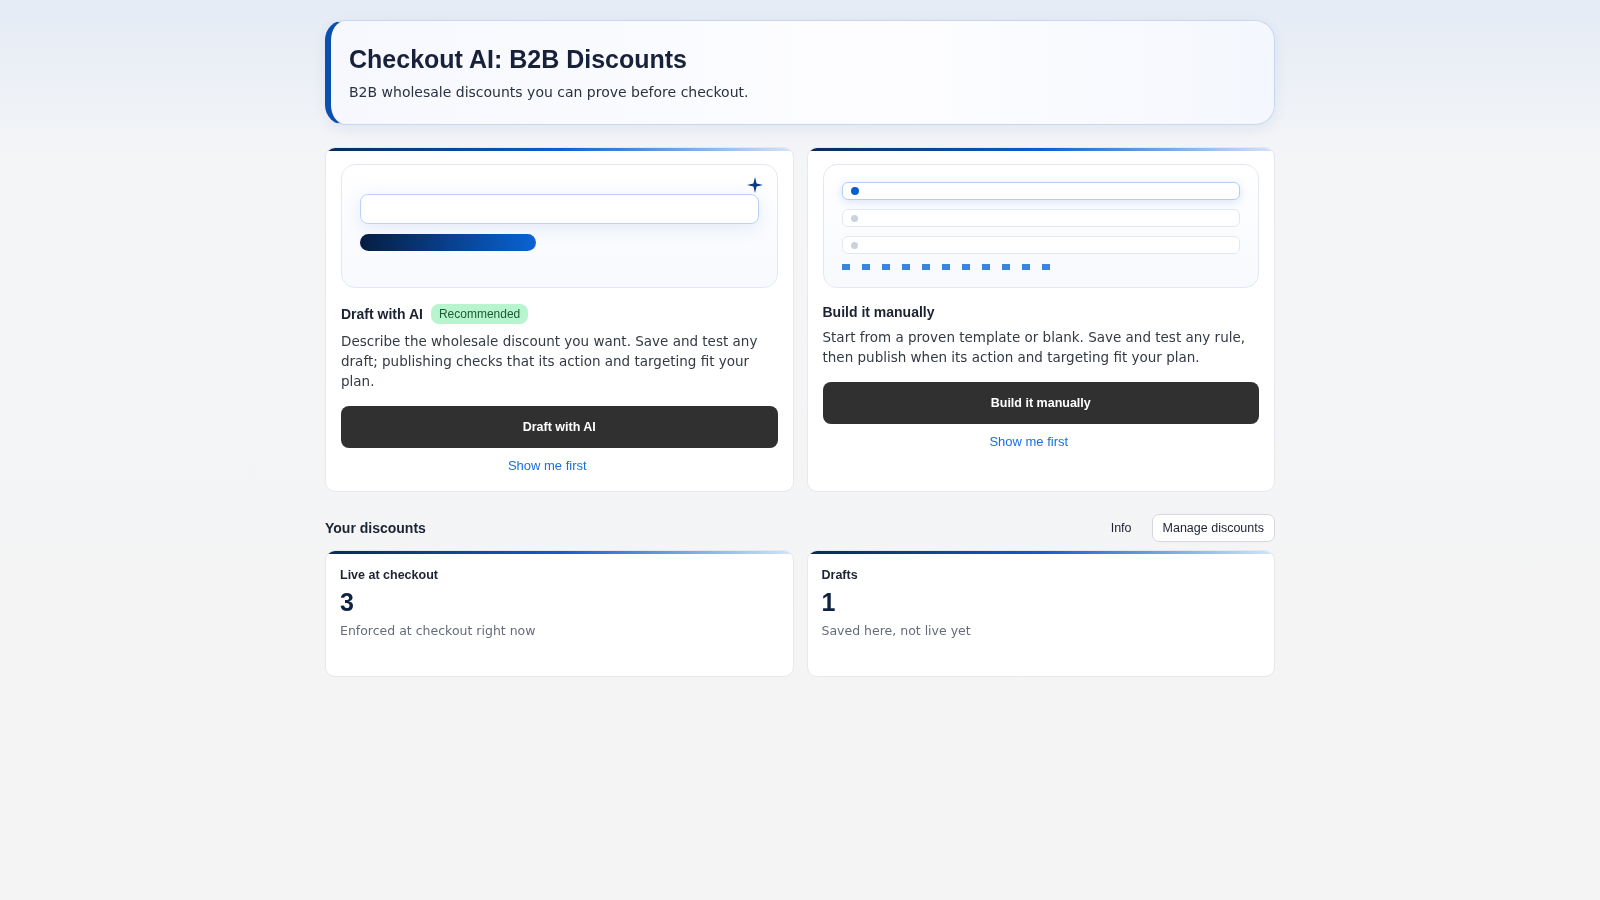 The image size is (1600, 900). Describe the element at coordinates (1040, 403) in the screenshot. I see `primary-button: Build it manually` at that location.